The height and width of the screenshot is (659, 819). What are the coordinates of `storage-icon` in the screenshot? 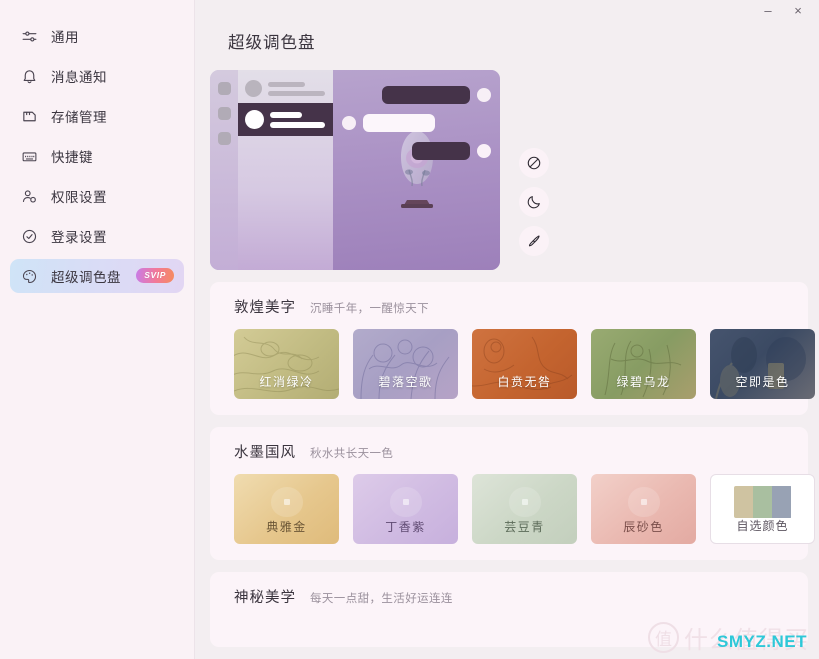 It's located at (29, 116).